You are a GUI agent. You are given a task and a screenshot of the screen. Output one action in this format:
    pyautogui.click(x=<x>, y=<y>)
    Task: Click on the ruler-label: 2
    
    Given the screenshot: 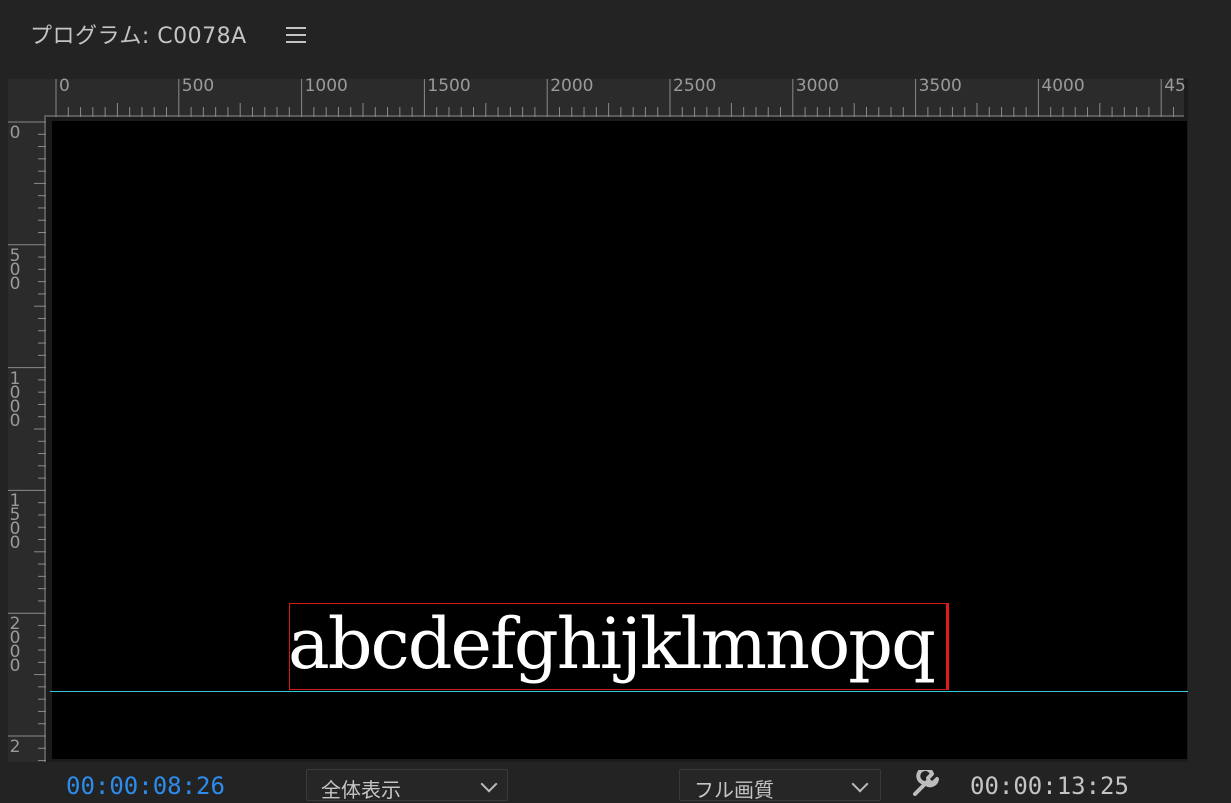 What is the action you would take?
    pyautogui.click(x=15, y=747)
    